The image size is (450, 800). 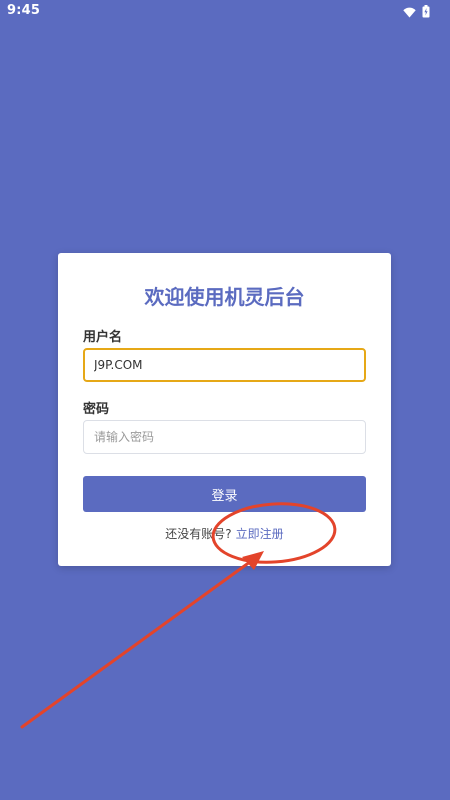 I want to click on username-label: 用户名, so click(x=103, y=337).